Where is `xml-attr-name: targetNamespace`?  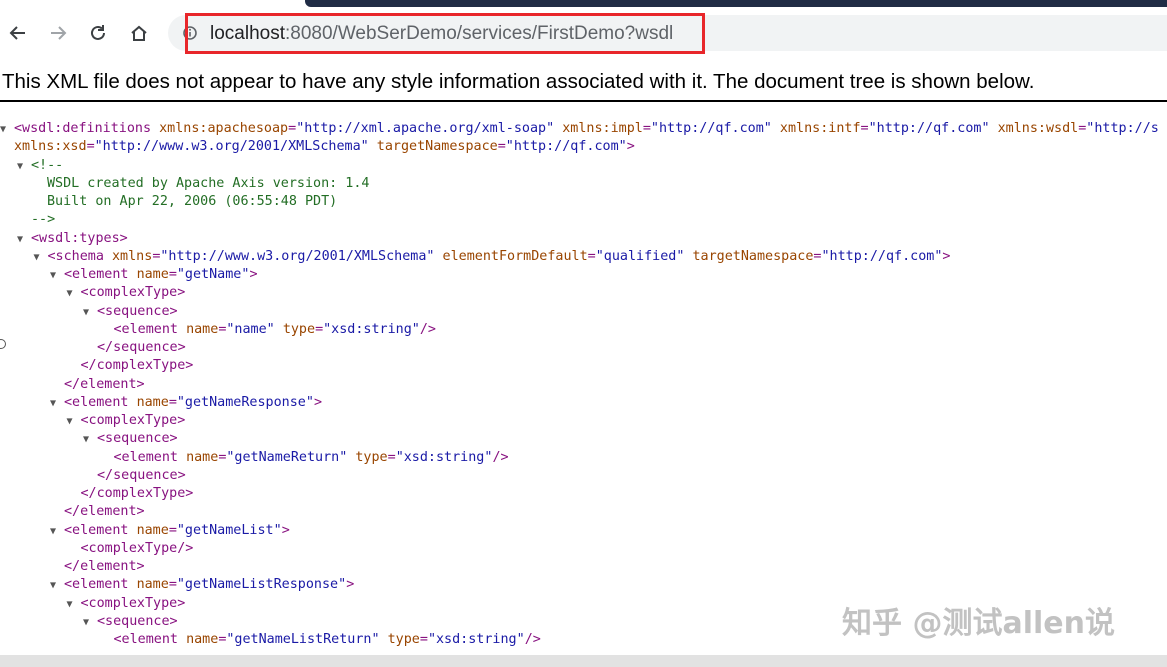
xml-attr-name: targetNamespace is located at coordinates (753, 256).